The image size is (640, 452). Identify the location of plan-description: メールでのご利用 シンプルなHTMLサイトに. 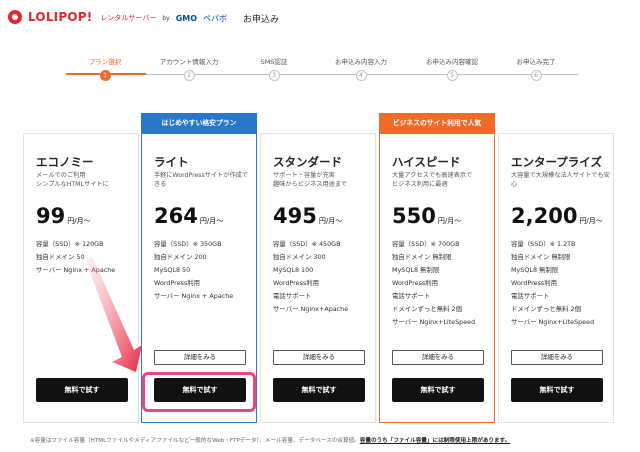
(72, 180).